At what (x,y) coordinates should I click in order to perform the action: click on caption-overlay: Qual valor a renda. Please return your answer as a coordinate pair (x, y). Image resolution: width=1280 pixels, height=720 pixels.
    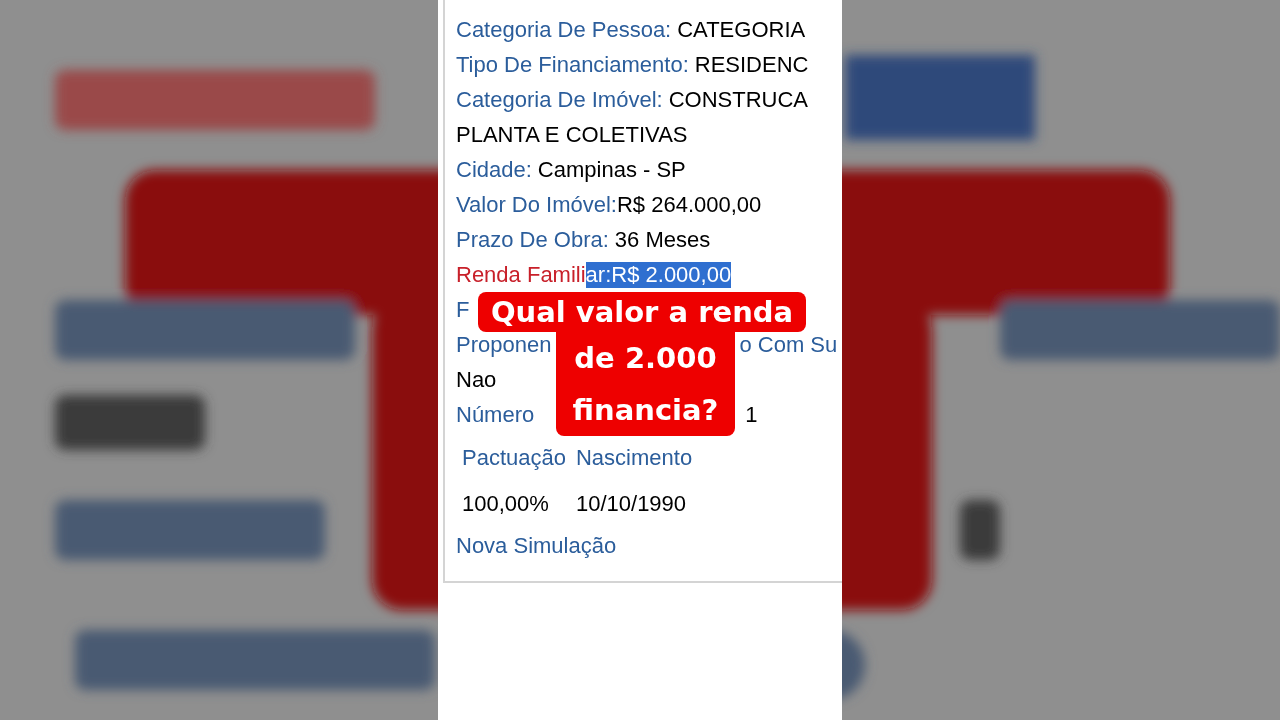
    Looking at the image, I should click on (642, 312).